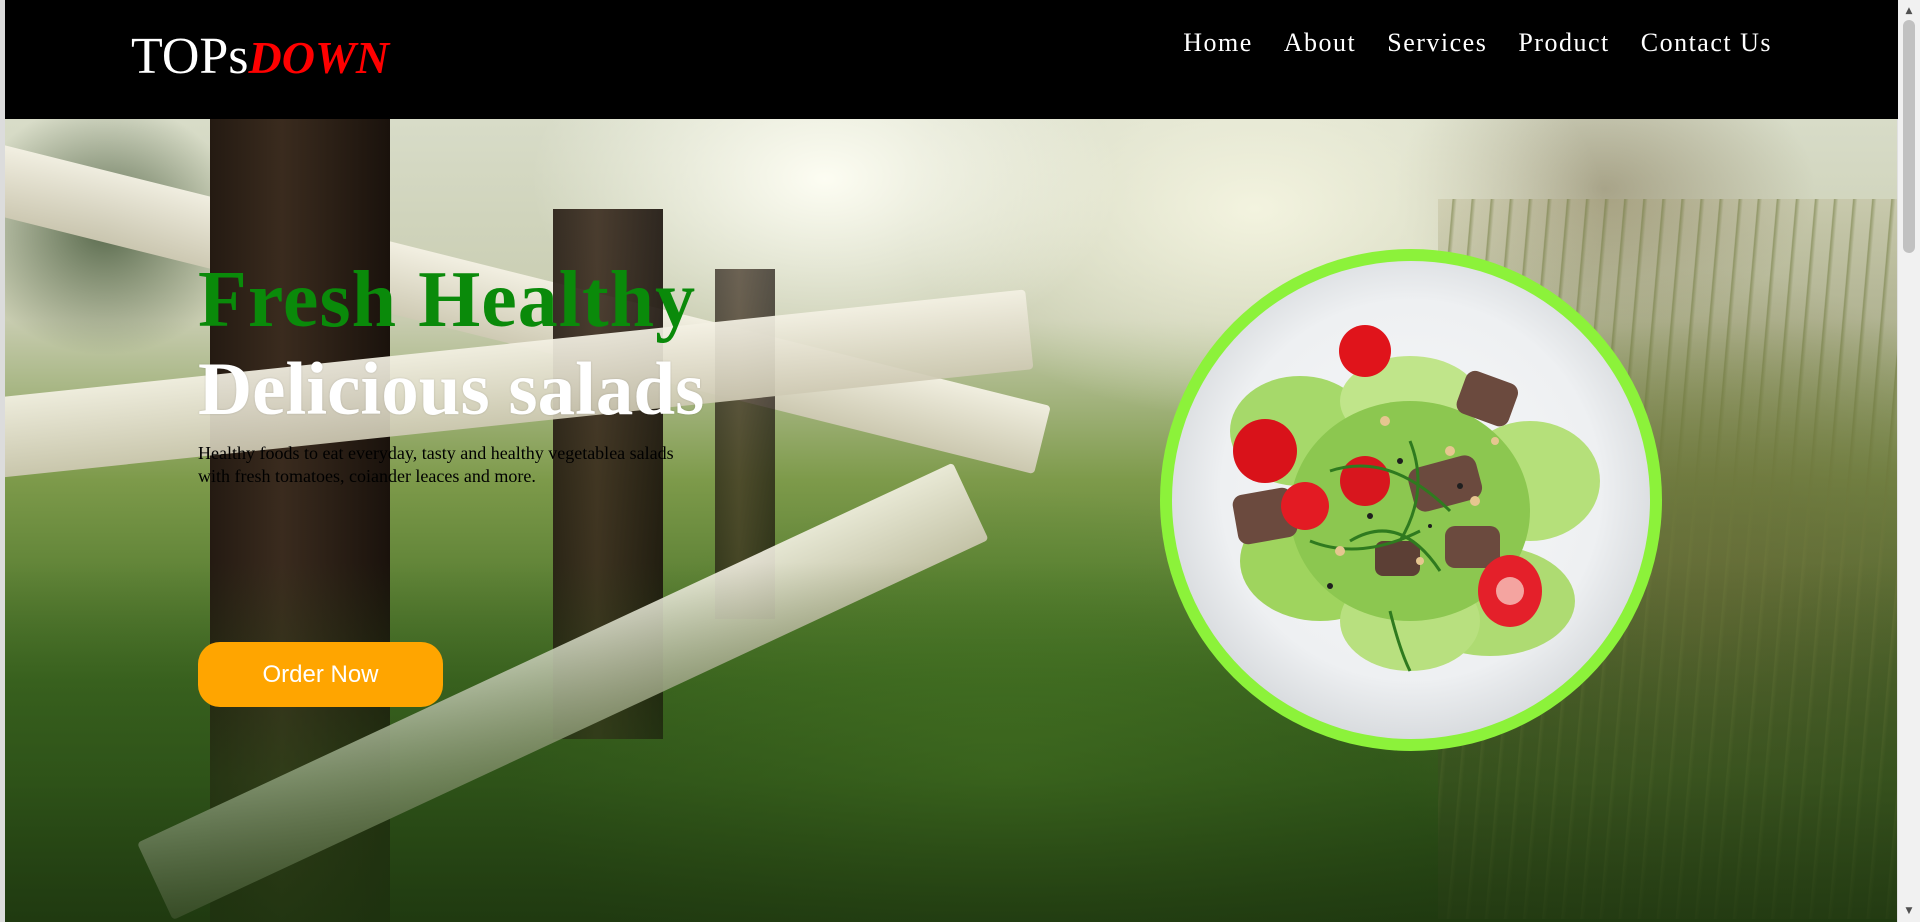 The image size is (1920, 922). What do you see at coordinates (1706, 43) in the screenshot?
I see `nav-link-contact-us: Contact Us` at bounding box center [1706, 43].